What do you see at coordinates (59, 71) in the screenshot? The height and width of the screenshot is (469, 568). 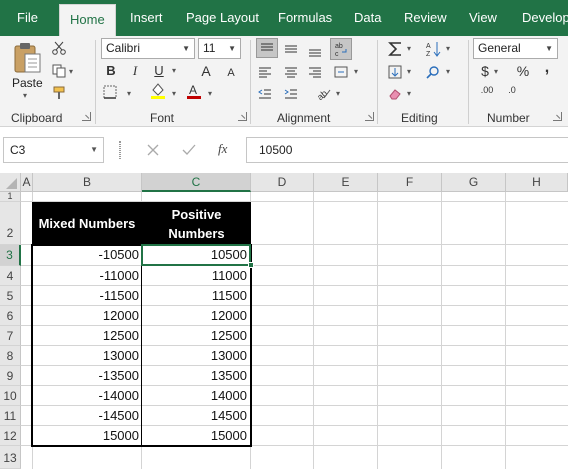 I see `copy-icon` at bounding box center [59, 71].